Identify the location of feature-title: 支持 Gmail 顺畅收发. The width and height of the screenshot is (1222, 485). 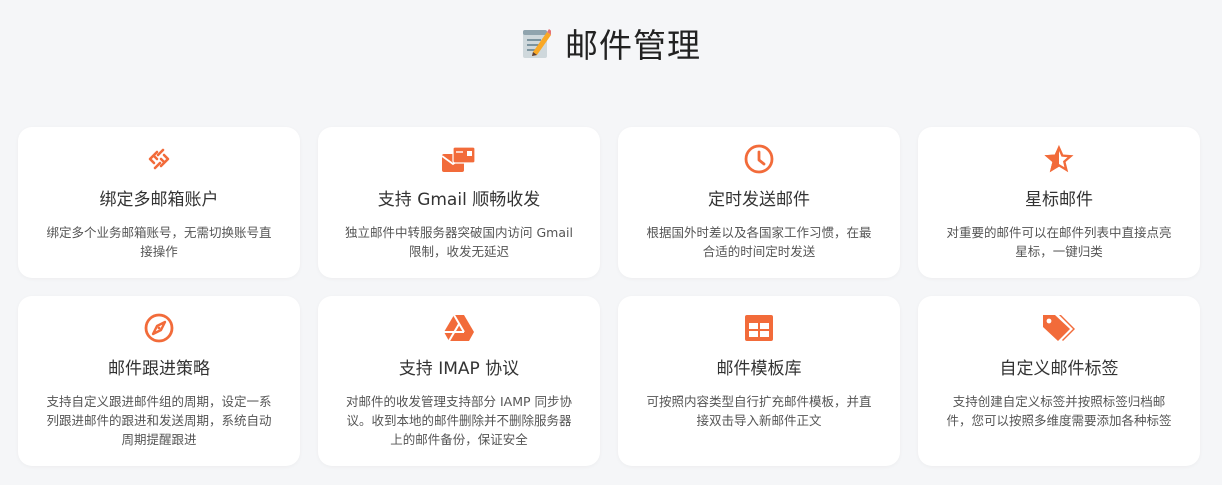
(459, 200).